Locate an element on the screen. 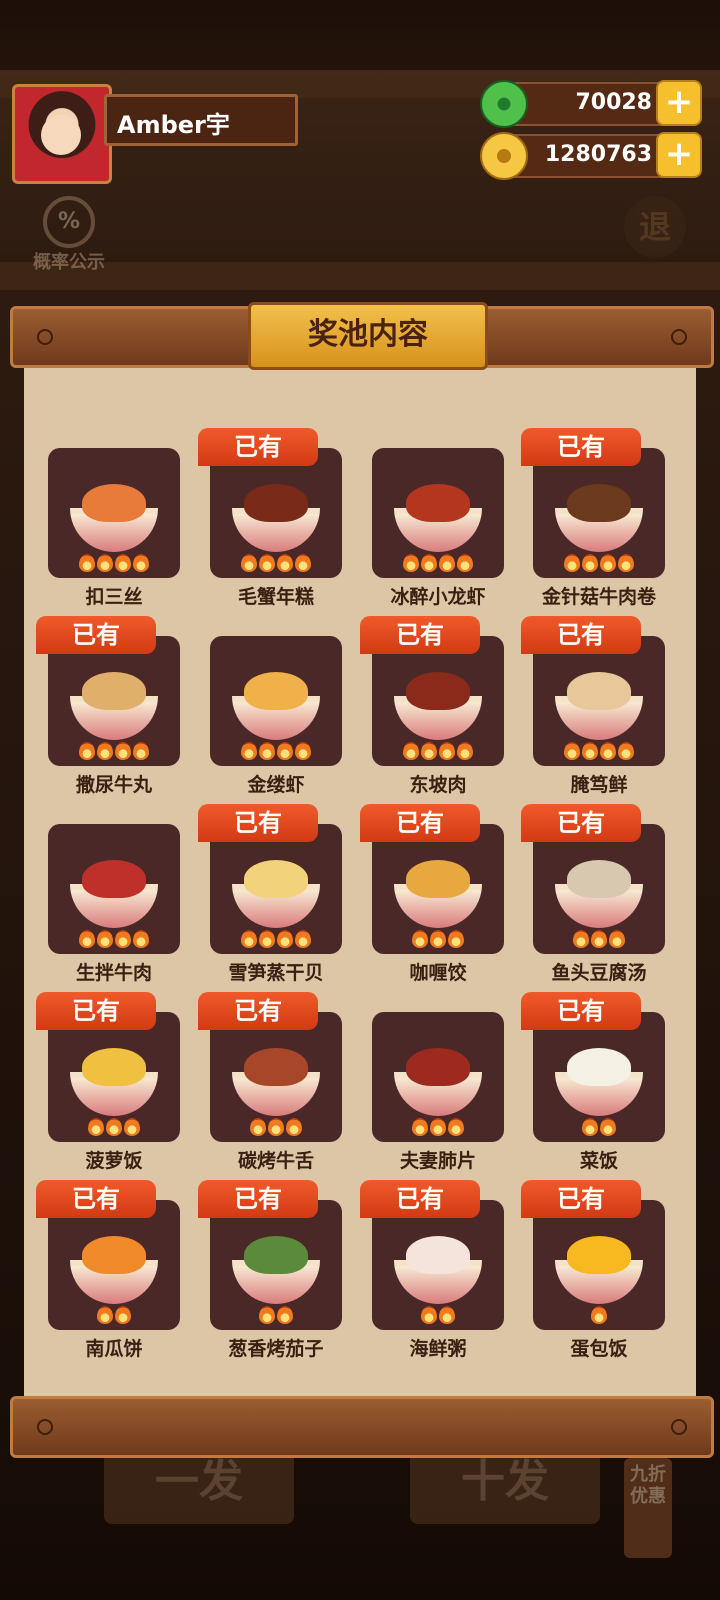  dish-name: 鱼头豆腐汤 is located at coordinates (599, 973).